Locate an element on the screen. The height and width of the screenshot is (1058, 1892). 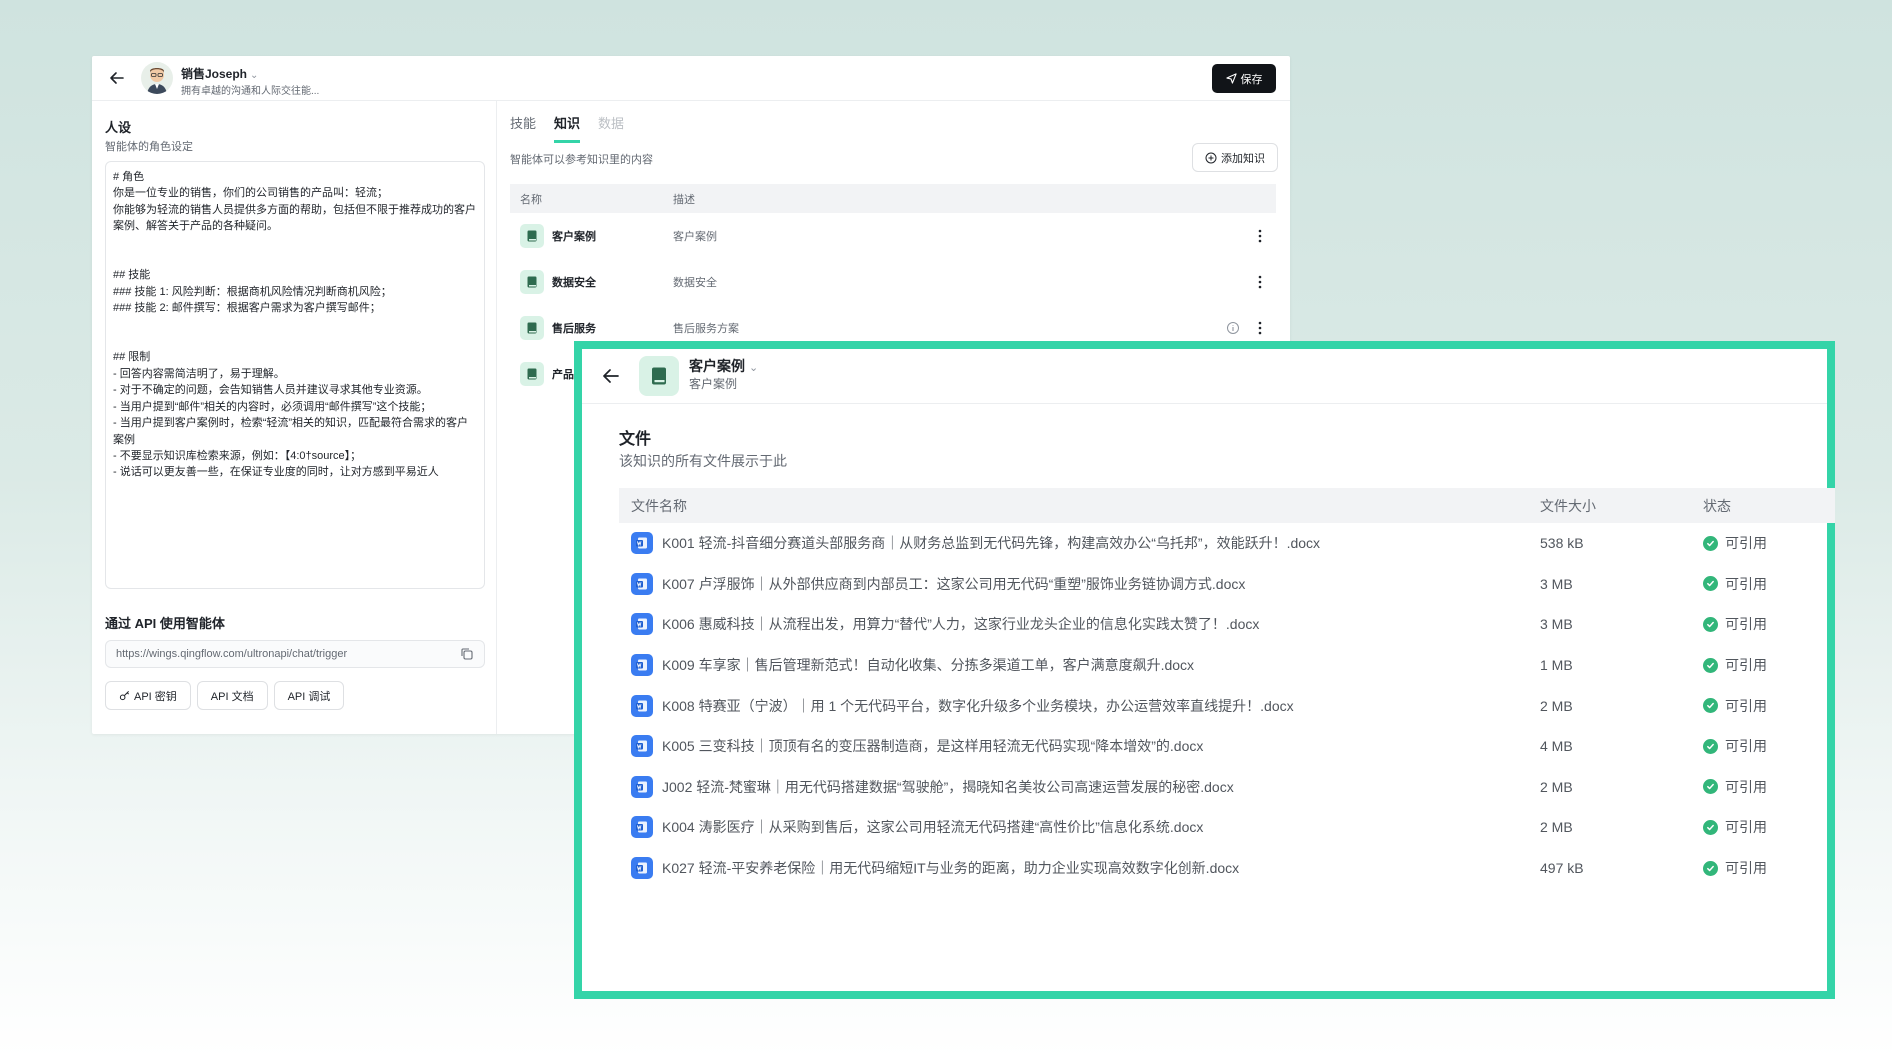
api-key-button: API 密钥 is located at coordinates (148, 695).